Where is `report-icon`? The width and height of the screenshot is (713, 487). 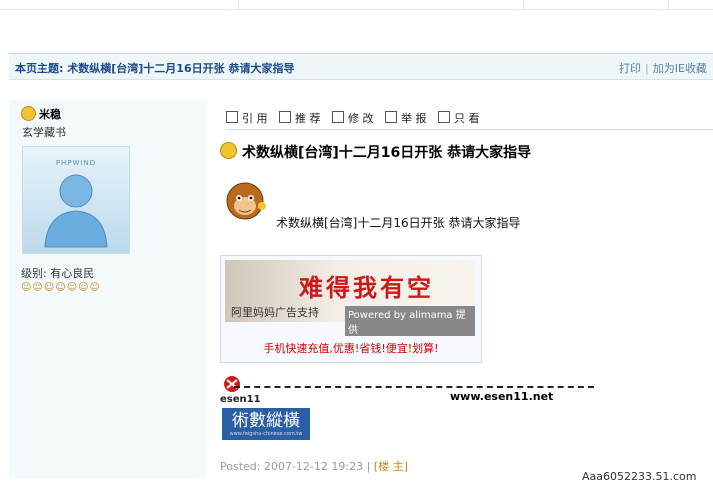
report-icon is located at coordinates (391, 117).